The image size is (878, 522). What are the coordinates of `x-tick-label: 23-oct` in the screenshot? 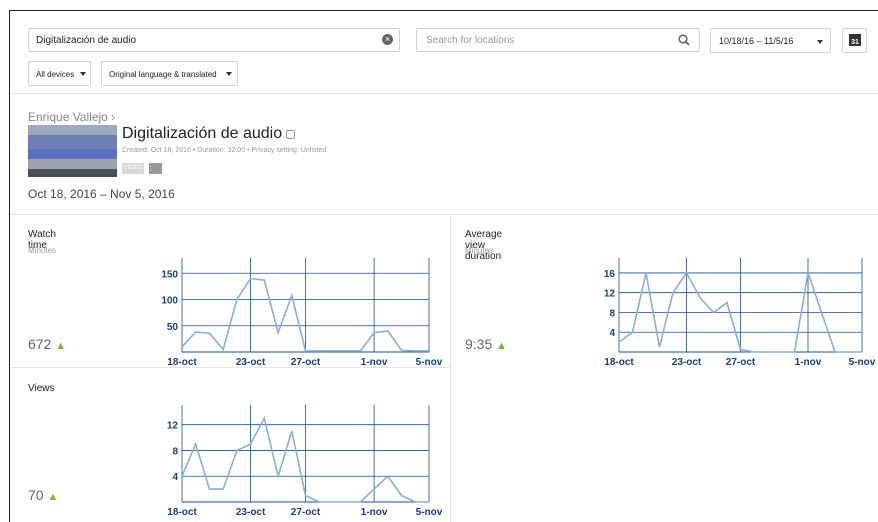 It's located at (251, 512).